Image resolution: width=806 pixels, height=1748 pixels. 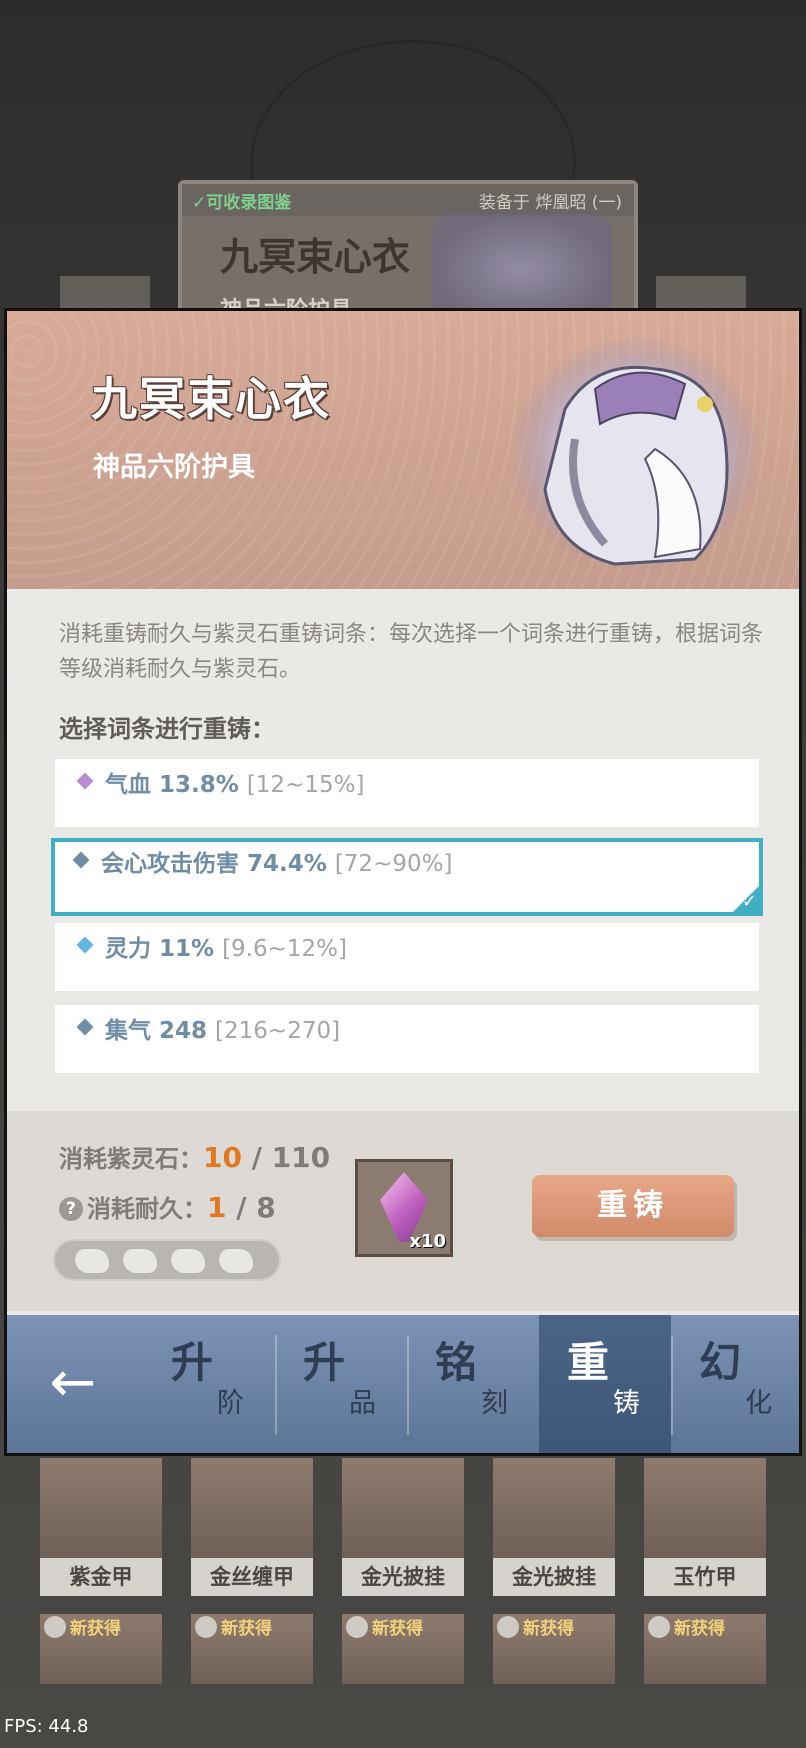 I want to click on tab-engrave: 铭刻, so click(x=473, y=1384).